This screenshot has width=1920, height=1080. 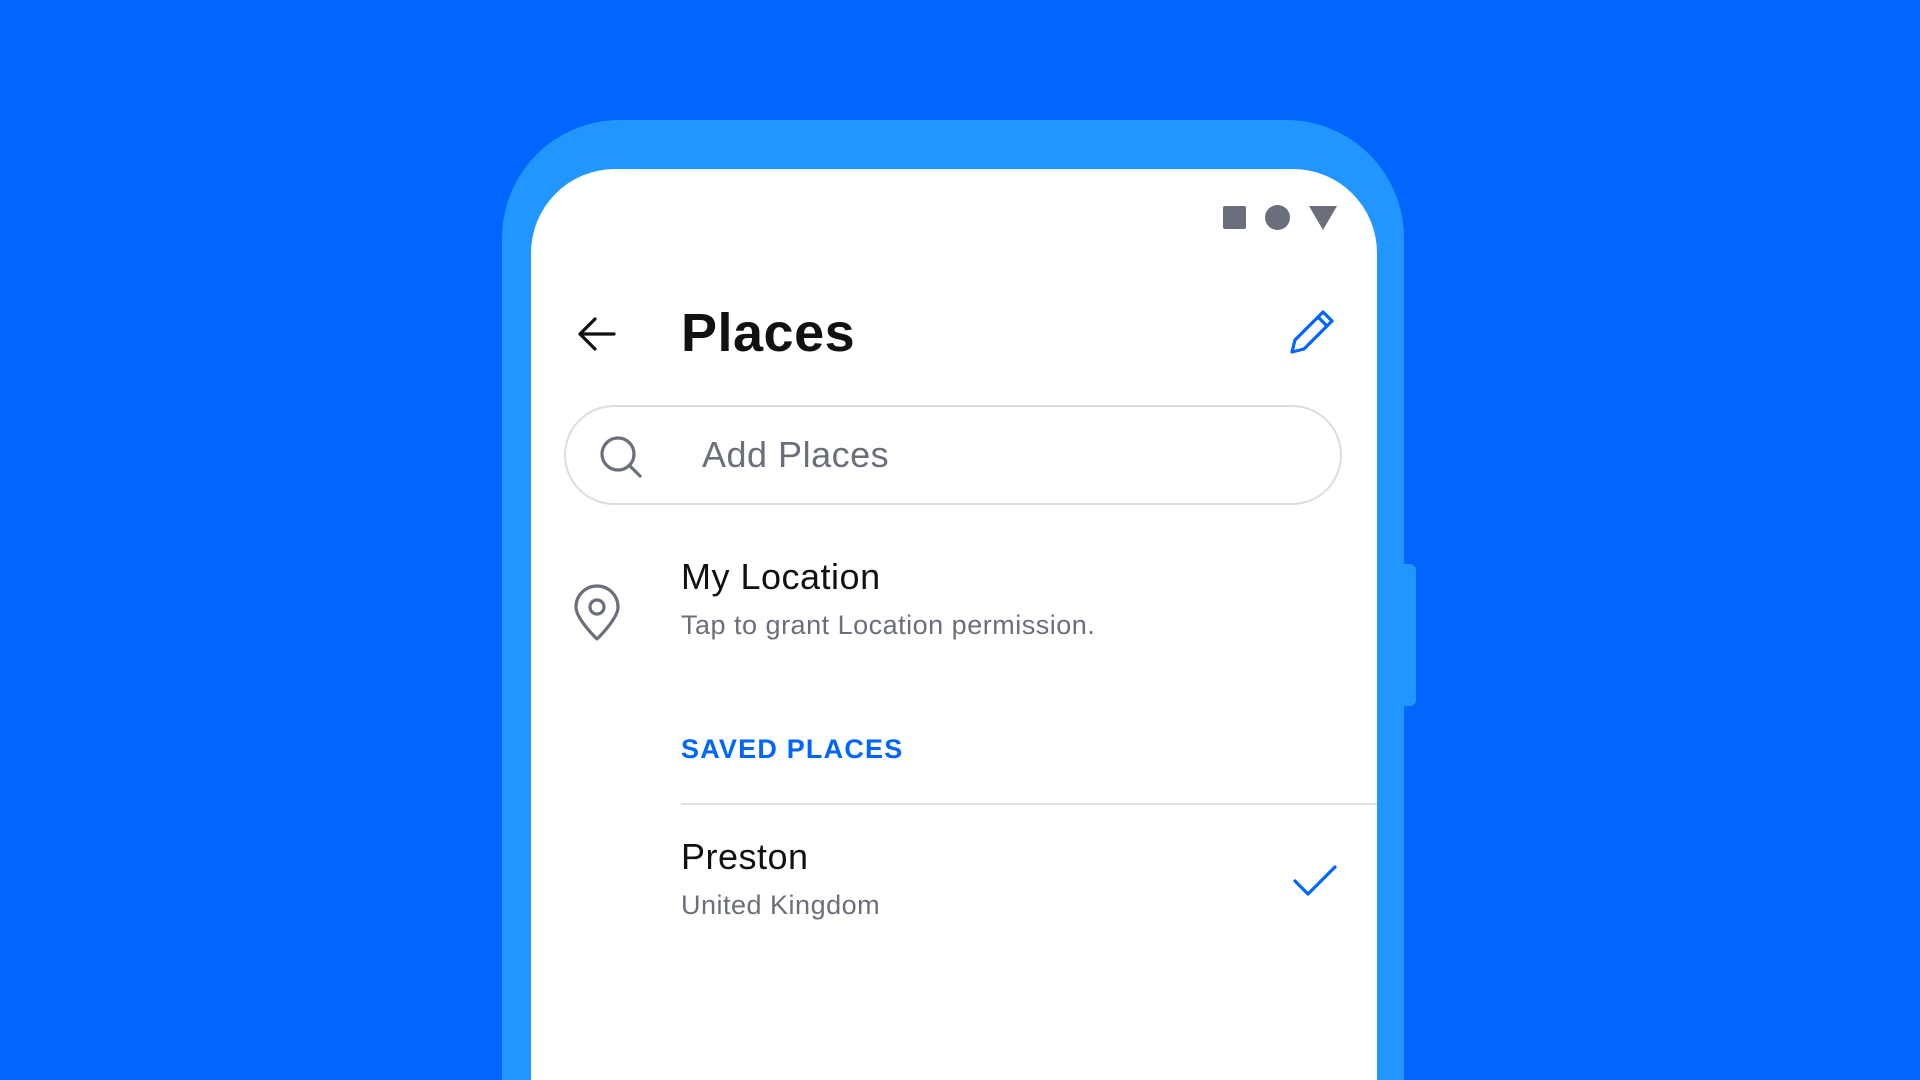 What do you see at coordinates (768, 333) in the screenshot?
I see `page-title: Places` at bounding box center [768, 333].